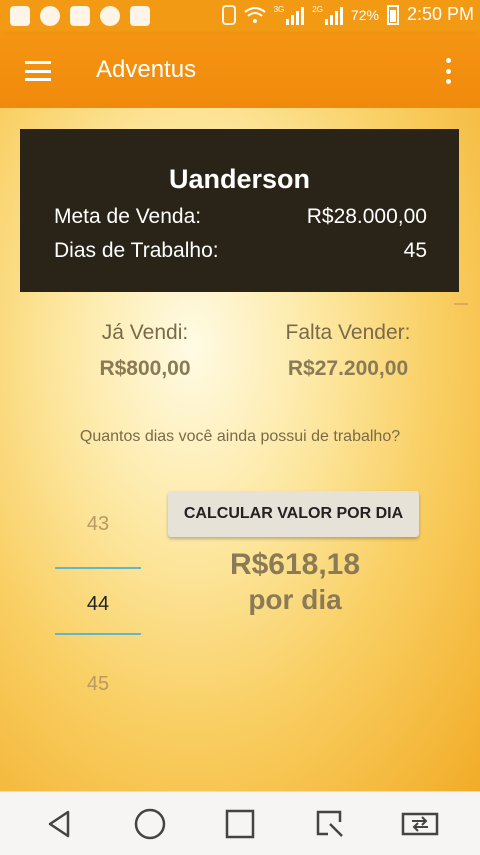 The width and height of the screenshot is (480, 855). Describe the element at coordinates (145, 351) in the screenshot. I see `sold-summary: Já Vendi: R$800,00` at that location.